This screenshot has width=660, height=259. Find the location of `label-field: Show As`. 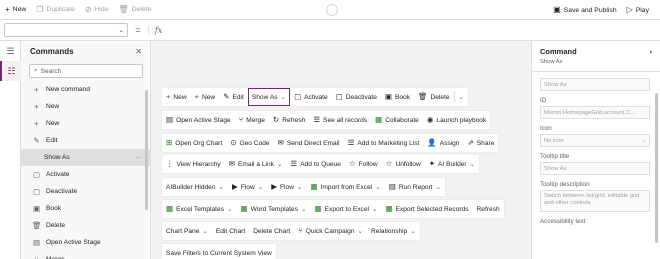

label-field: Show As is located at coordinates (595, 84).